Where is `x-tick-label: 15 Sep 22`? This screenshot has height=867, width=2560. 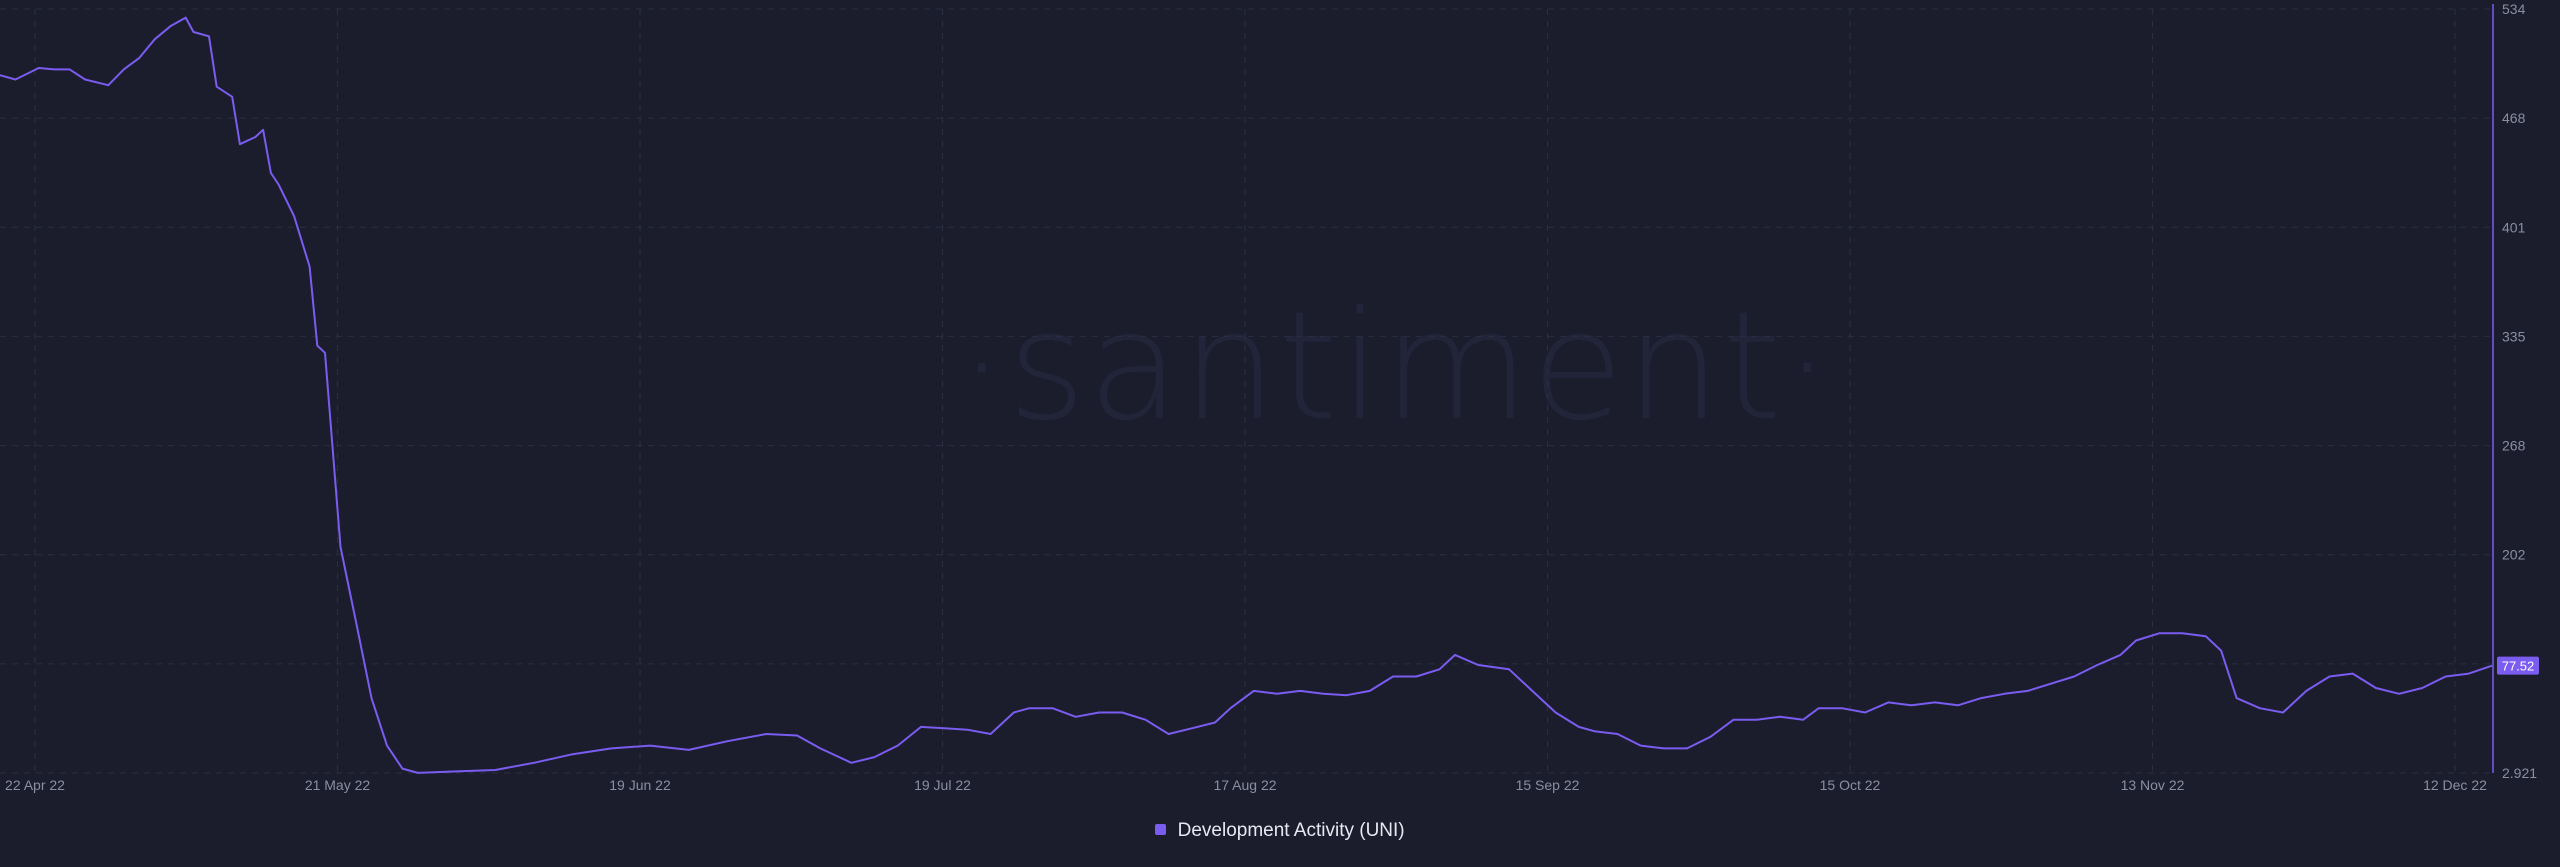 x-tick-label: 15 Sep 22 is located at coordinates (1548, 785).